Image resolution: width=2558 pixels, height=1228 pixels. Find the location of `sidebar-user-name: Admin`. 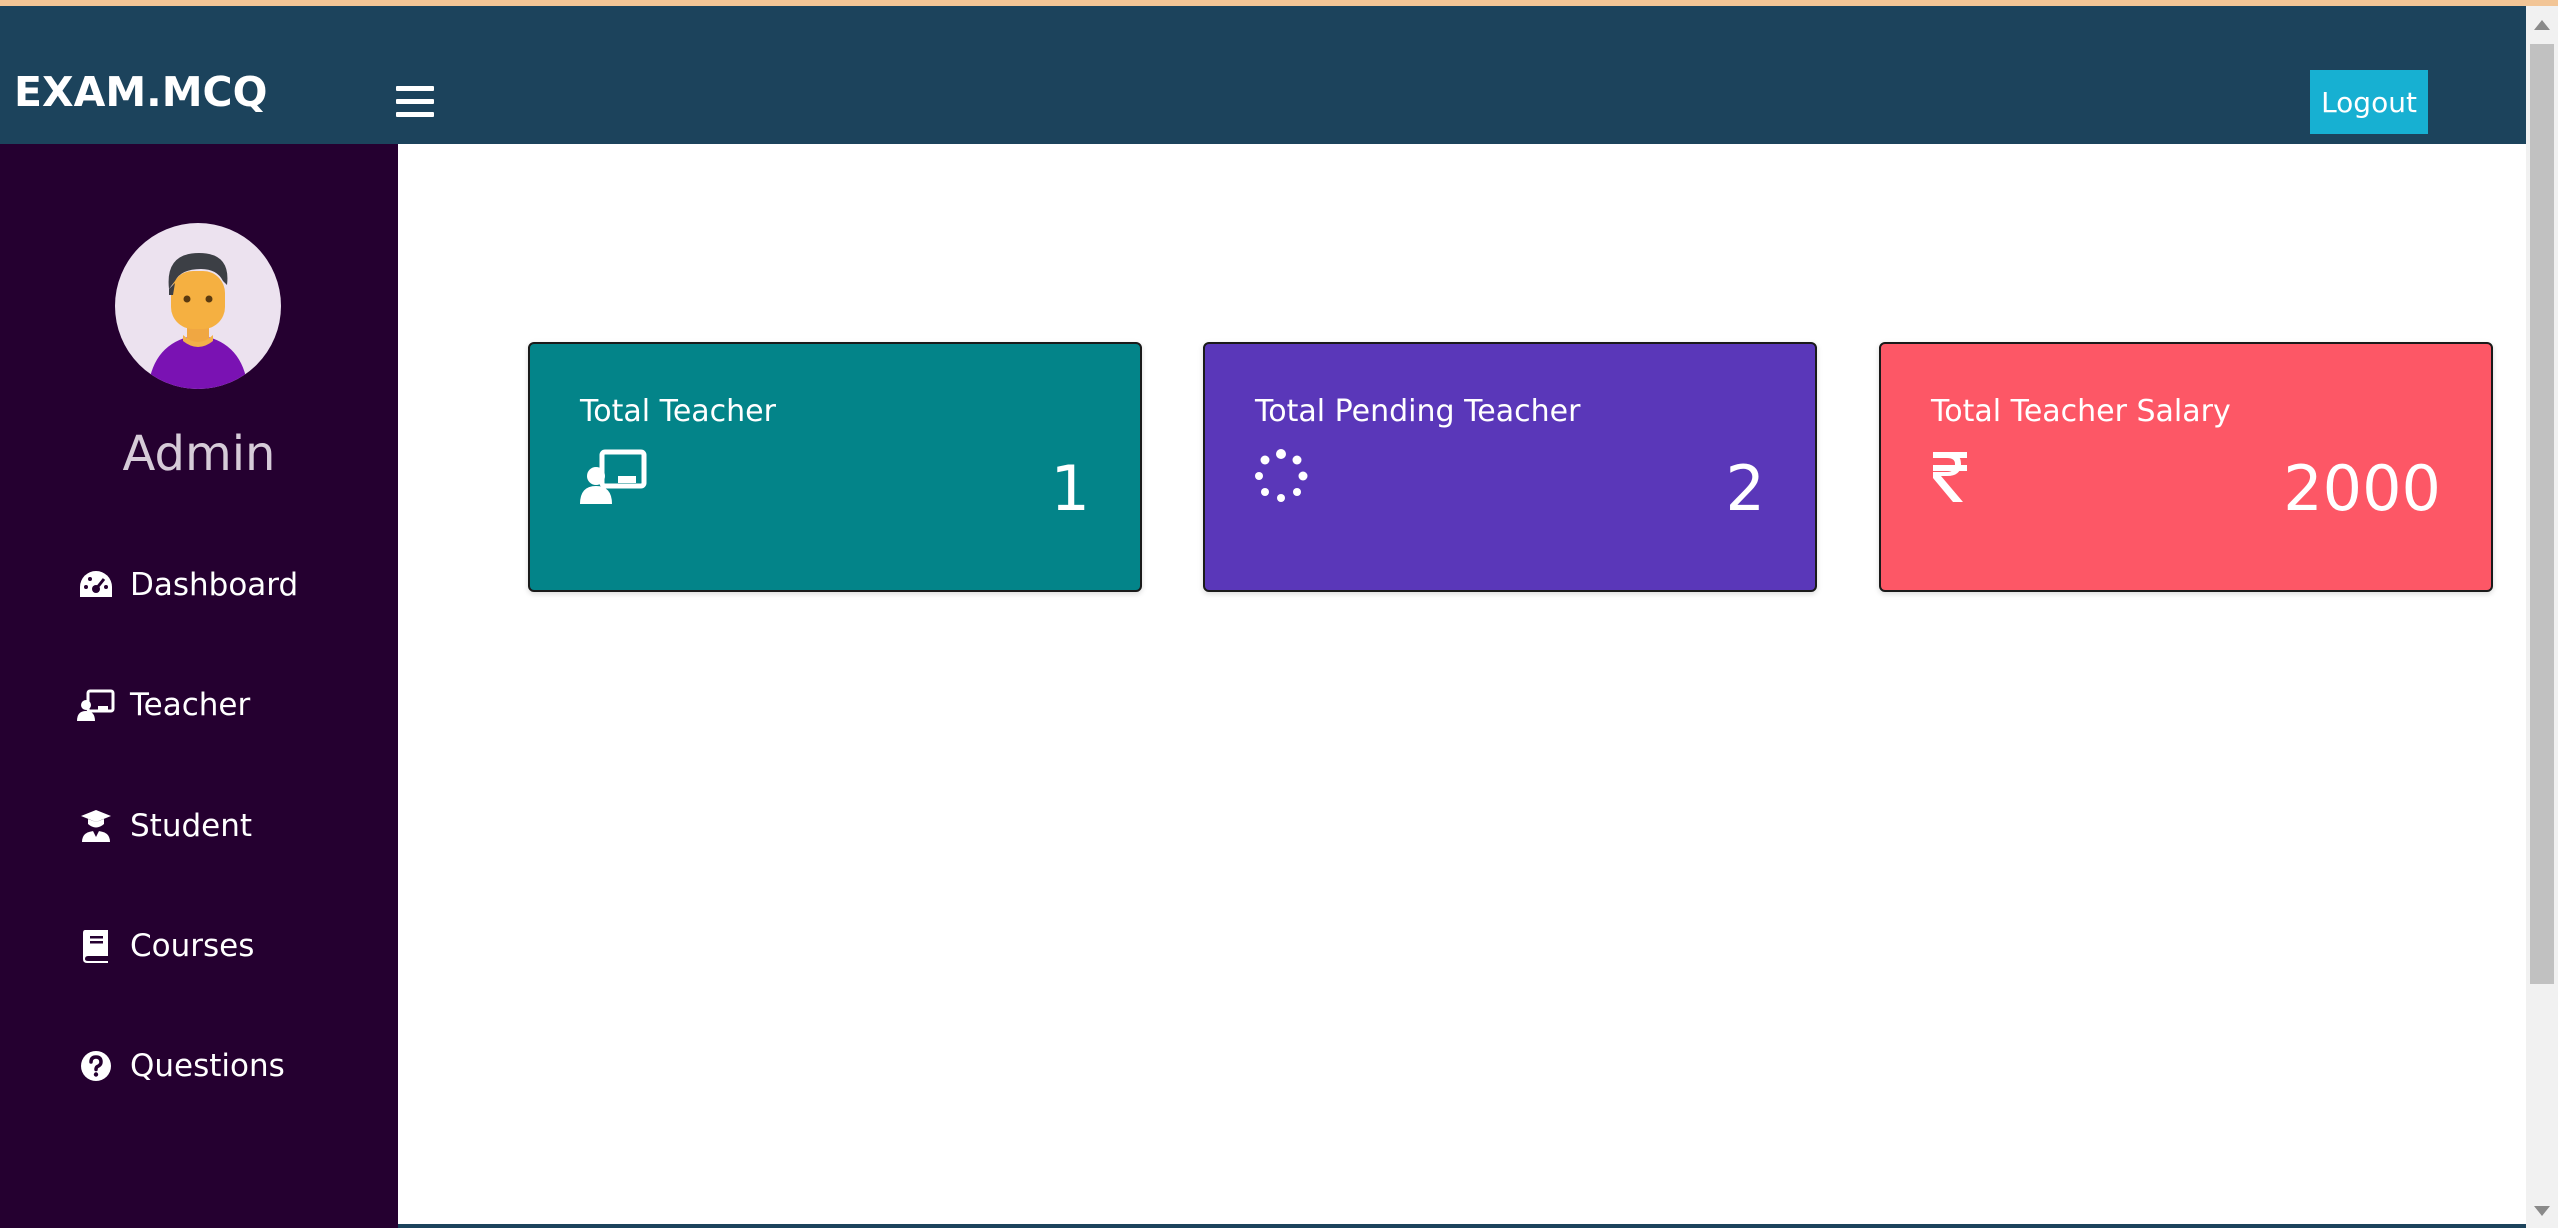

sidebar-user-name: Admin is located at coordinates (199, 454).